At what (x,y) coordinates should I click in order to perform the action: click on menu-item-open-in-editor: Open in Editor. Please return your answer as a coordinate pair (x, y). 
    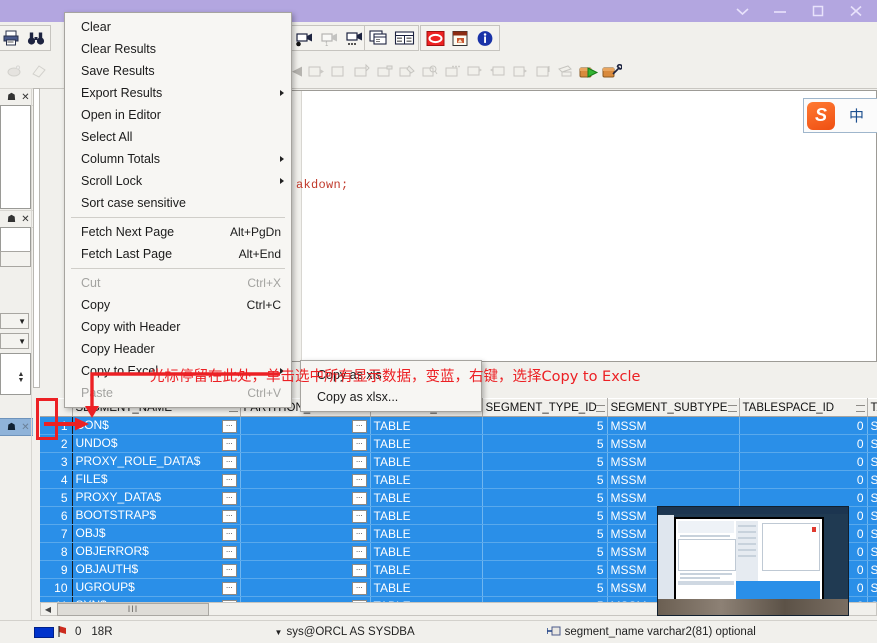
    Looking at the image, I should click on (178, 115).